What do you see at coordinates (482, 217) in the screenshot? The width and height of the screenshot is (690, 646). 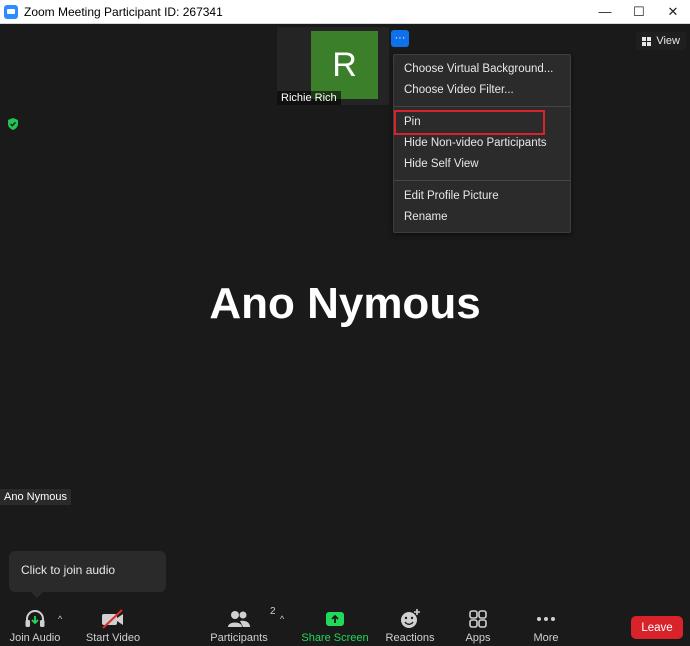 I see `menu-rename: Rename` at bounding box center [482, 217].